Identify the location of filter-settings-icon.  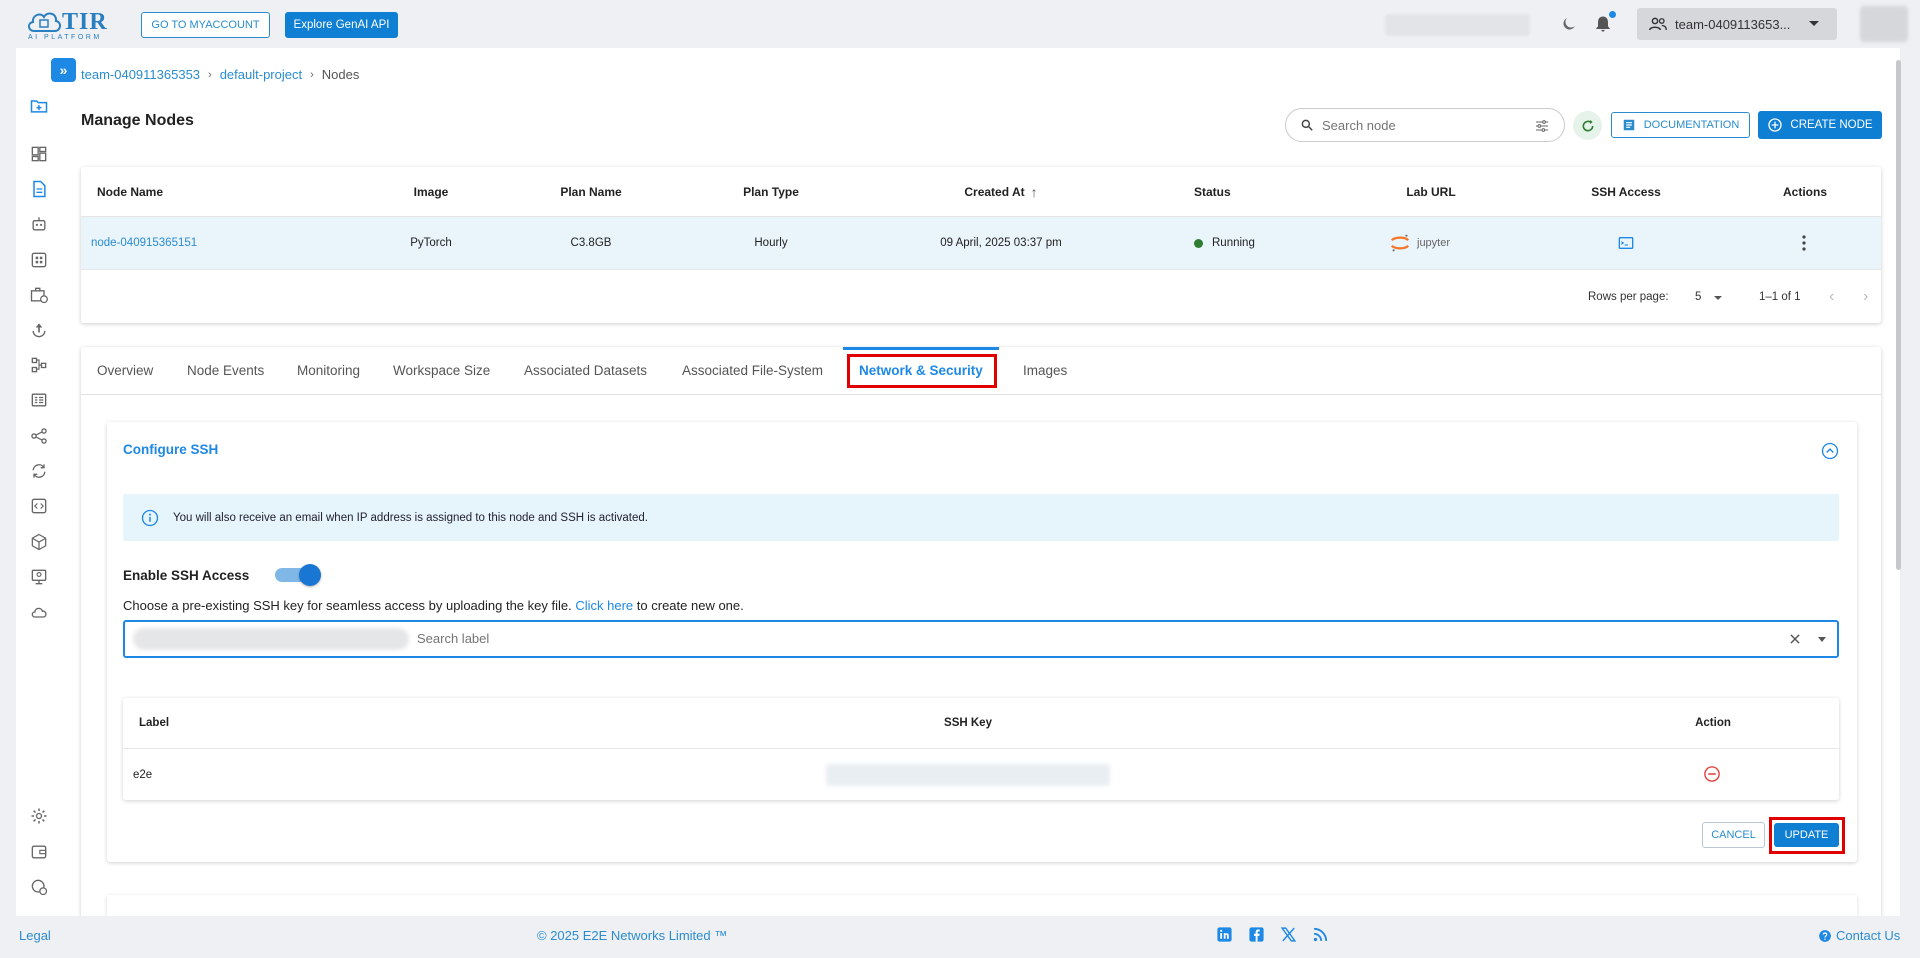
(1542, 126).